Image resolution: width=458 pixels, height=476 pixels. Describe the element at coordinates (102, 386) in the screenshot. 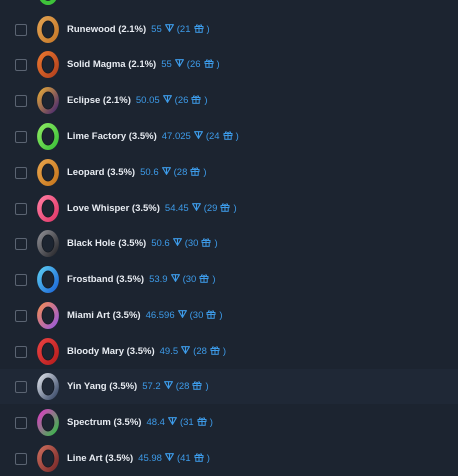

I see `item-name: Yin Yang (3.5%)` at that location.